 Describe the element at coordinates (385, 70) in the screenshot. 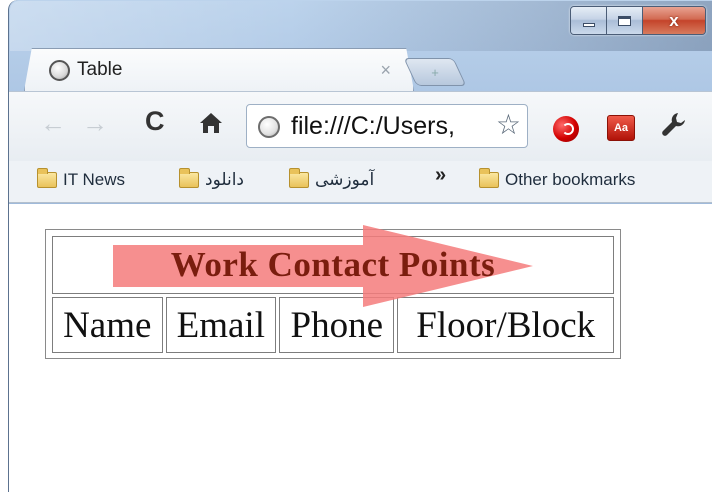

I see `tab-close-icon: ×` at that location.